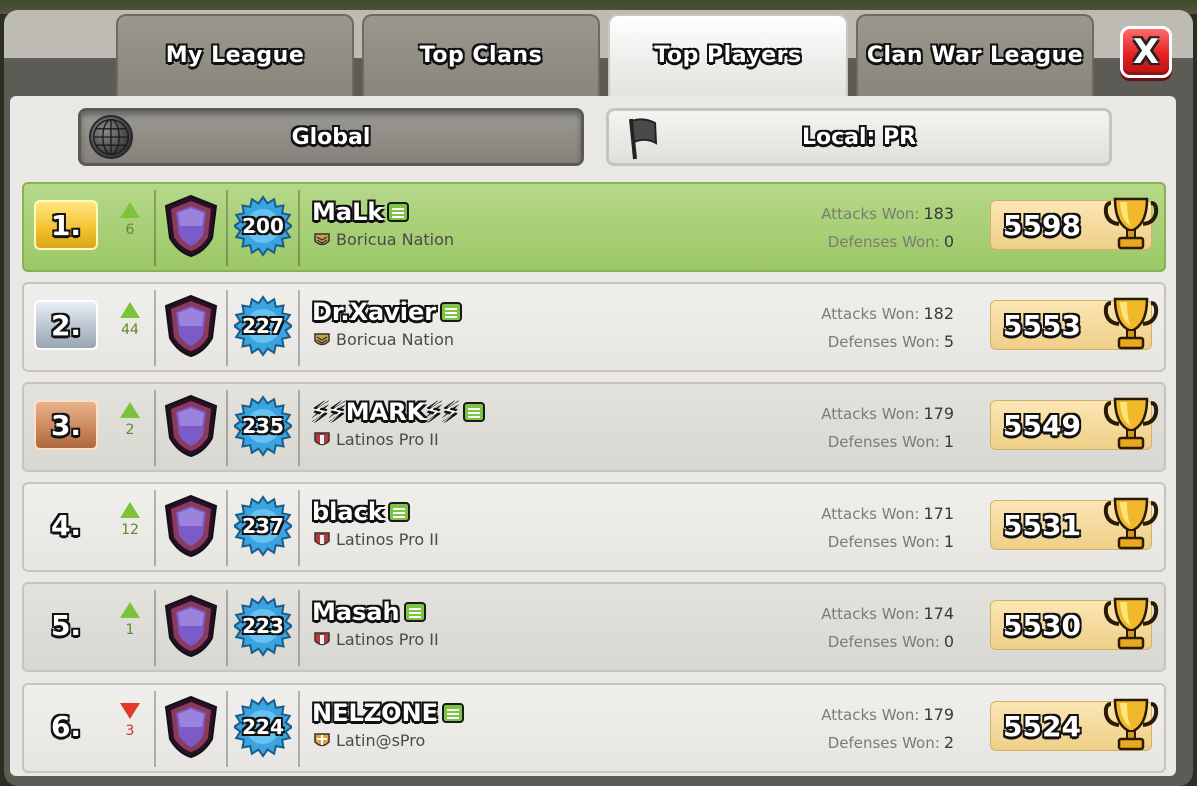 The width and height of the screenshot is (1197, 786). I want to click on player-name: MaLk, so click(347, 212).